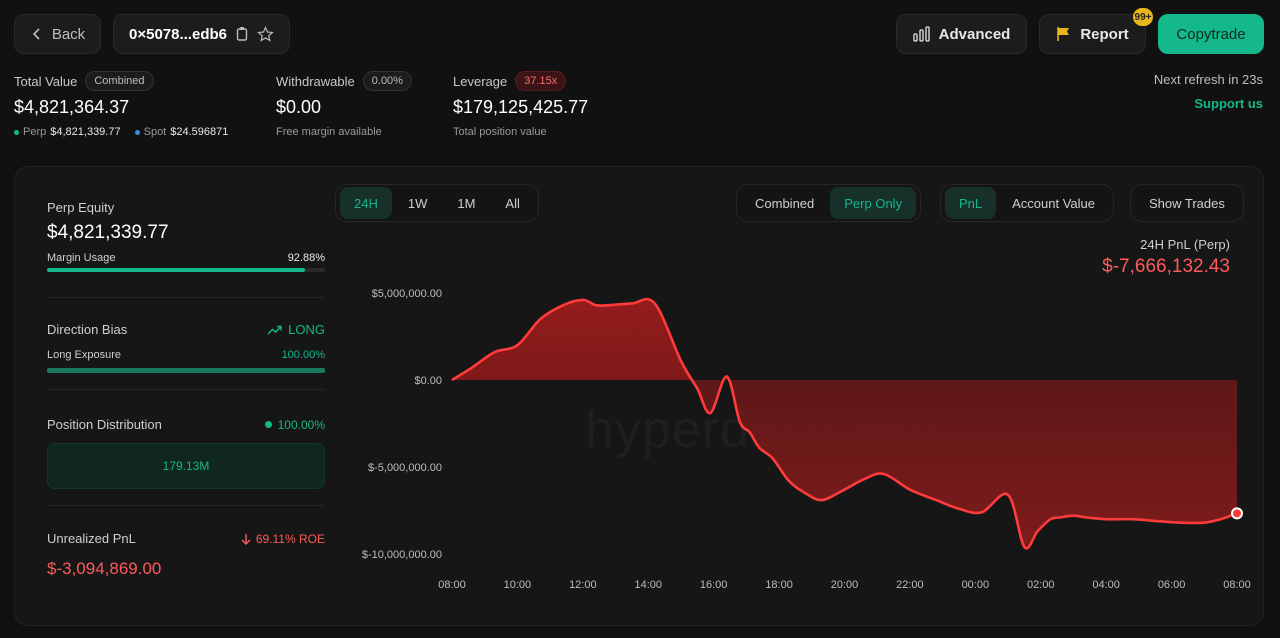 The height and width of the screenshot is (638, 1280). Describe the element at coordinates (714, 585) in the screenshot. I see `x-tick-label: 16:00` at that location.